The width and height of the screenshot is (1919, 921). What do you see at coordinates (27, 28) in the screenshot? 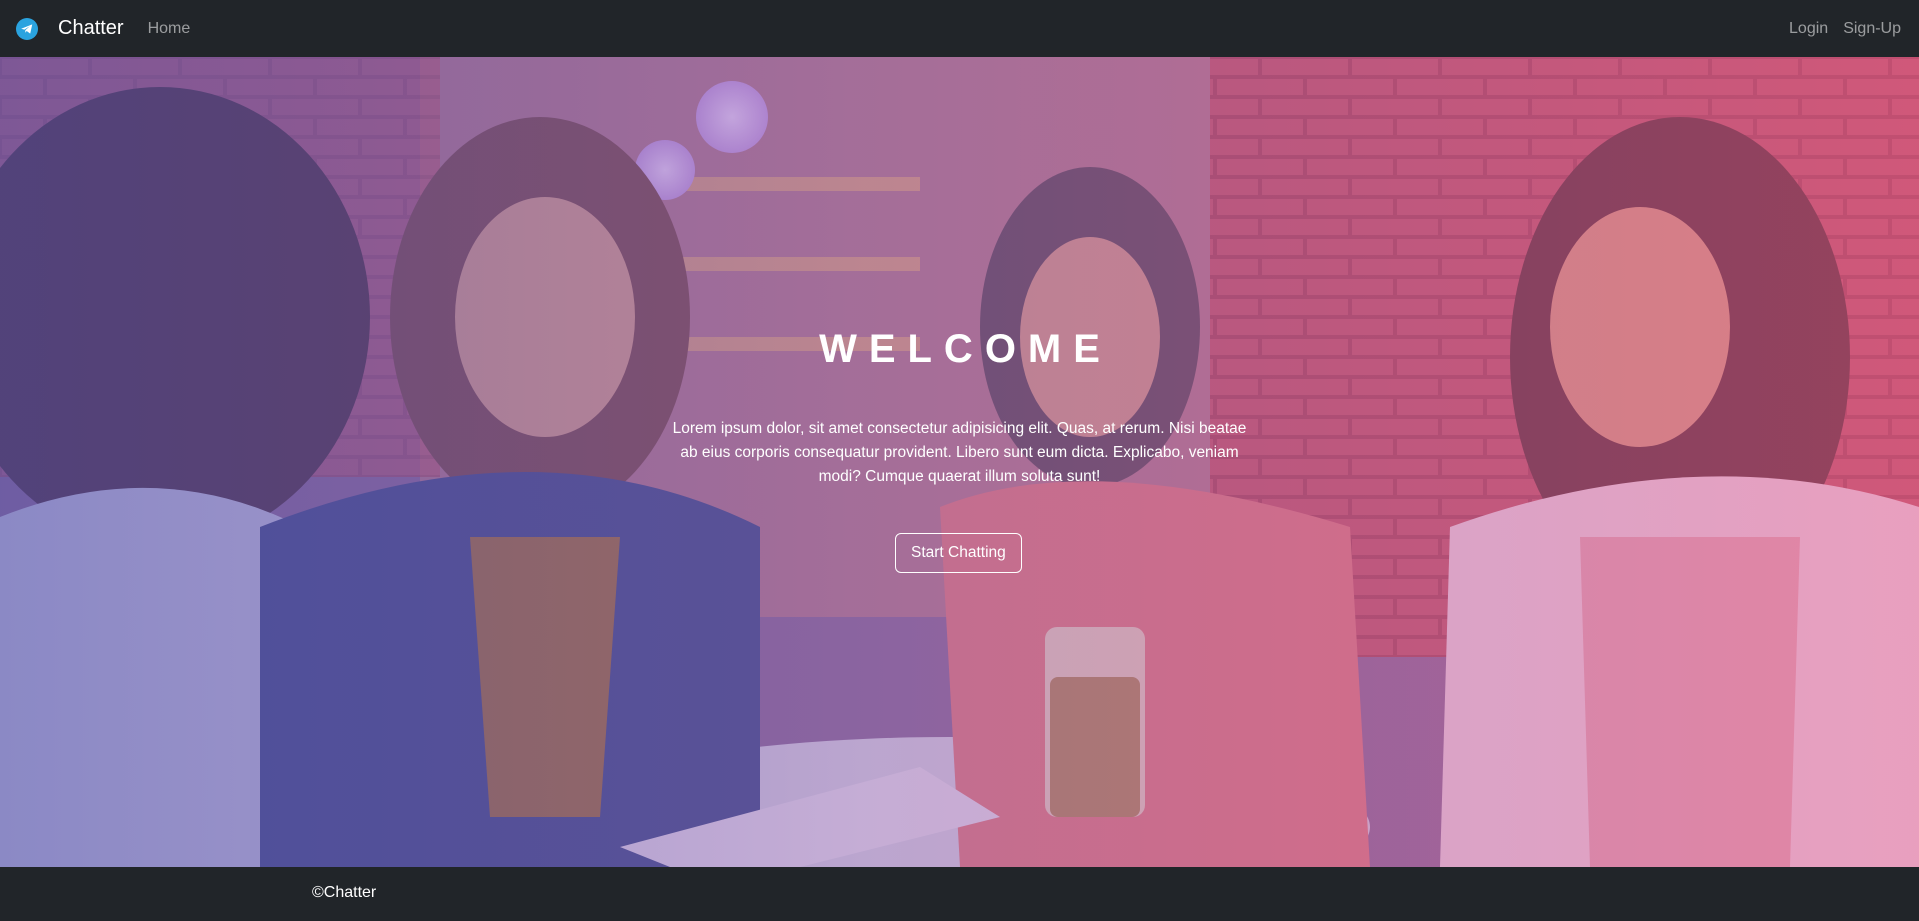
I see `telegram-icon` at bounding box center [27, 28].